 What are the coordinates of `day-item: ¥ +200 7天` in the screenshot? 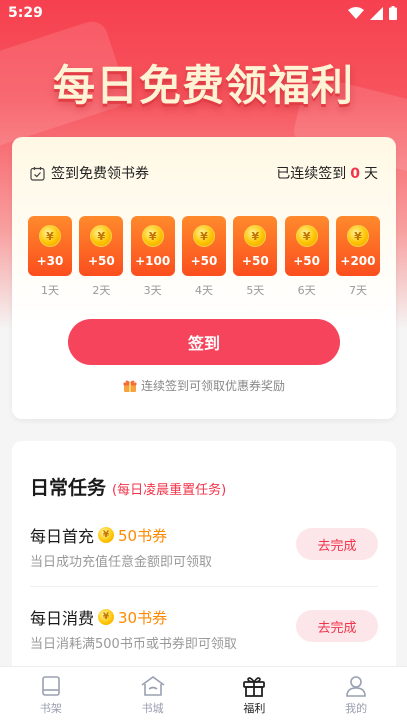 It's located at (357, 257).